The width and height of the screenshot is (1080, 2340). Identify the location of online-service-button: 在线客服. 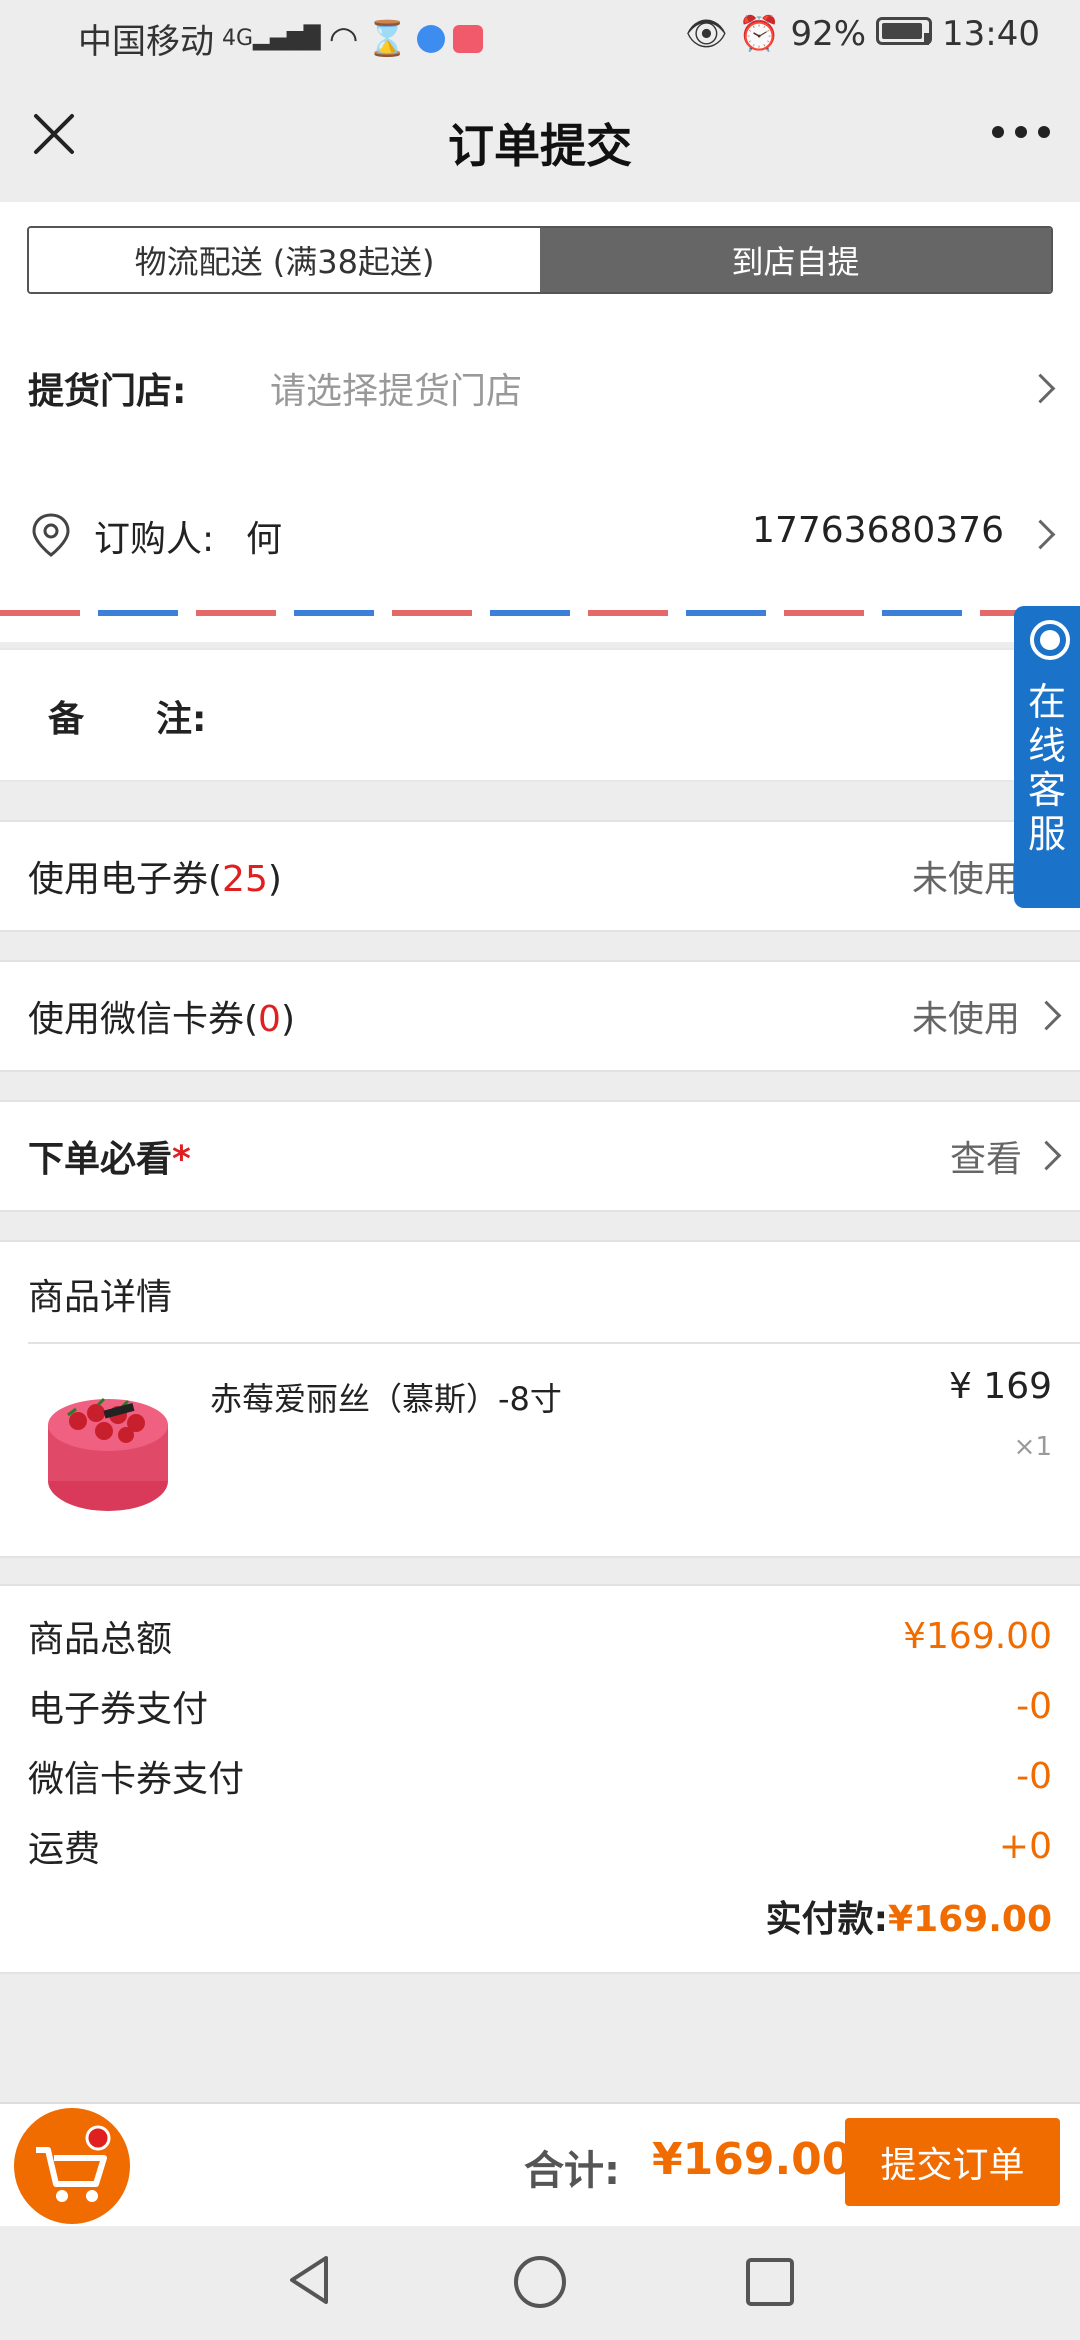
(1047, 757).